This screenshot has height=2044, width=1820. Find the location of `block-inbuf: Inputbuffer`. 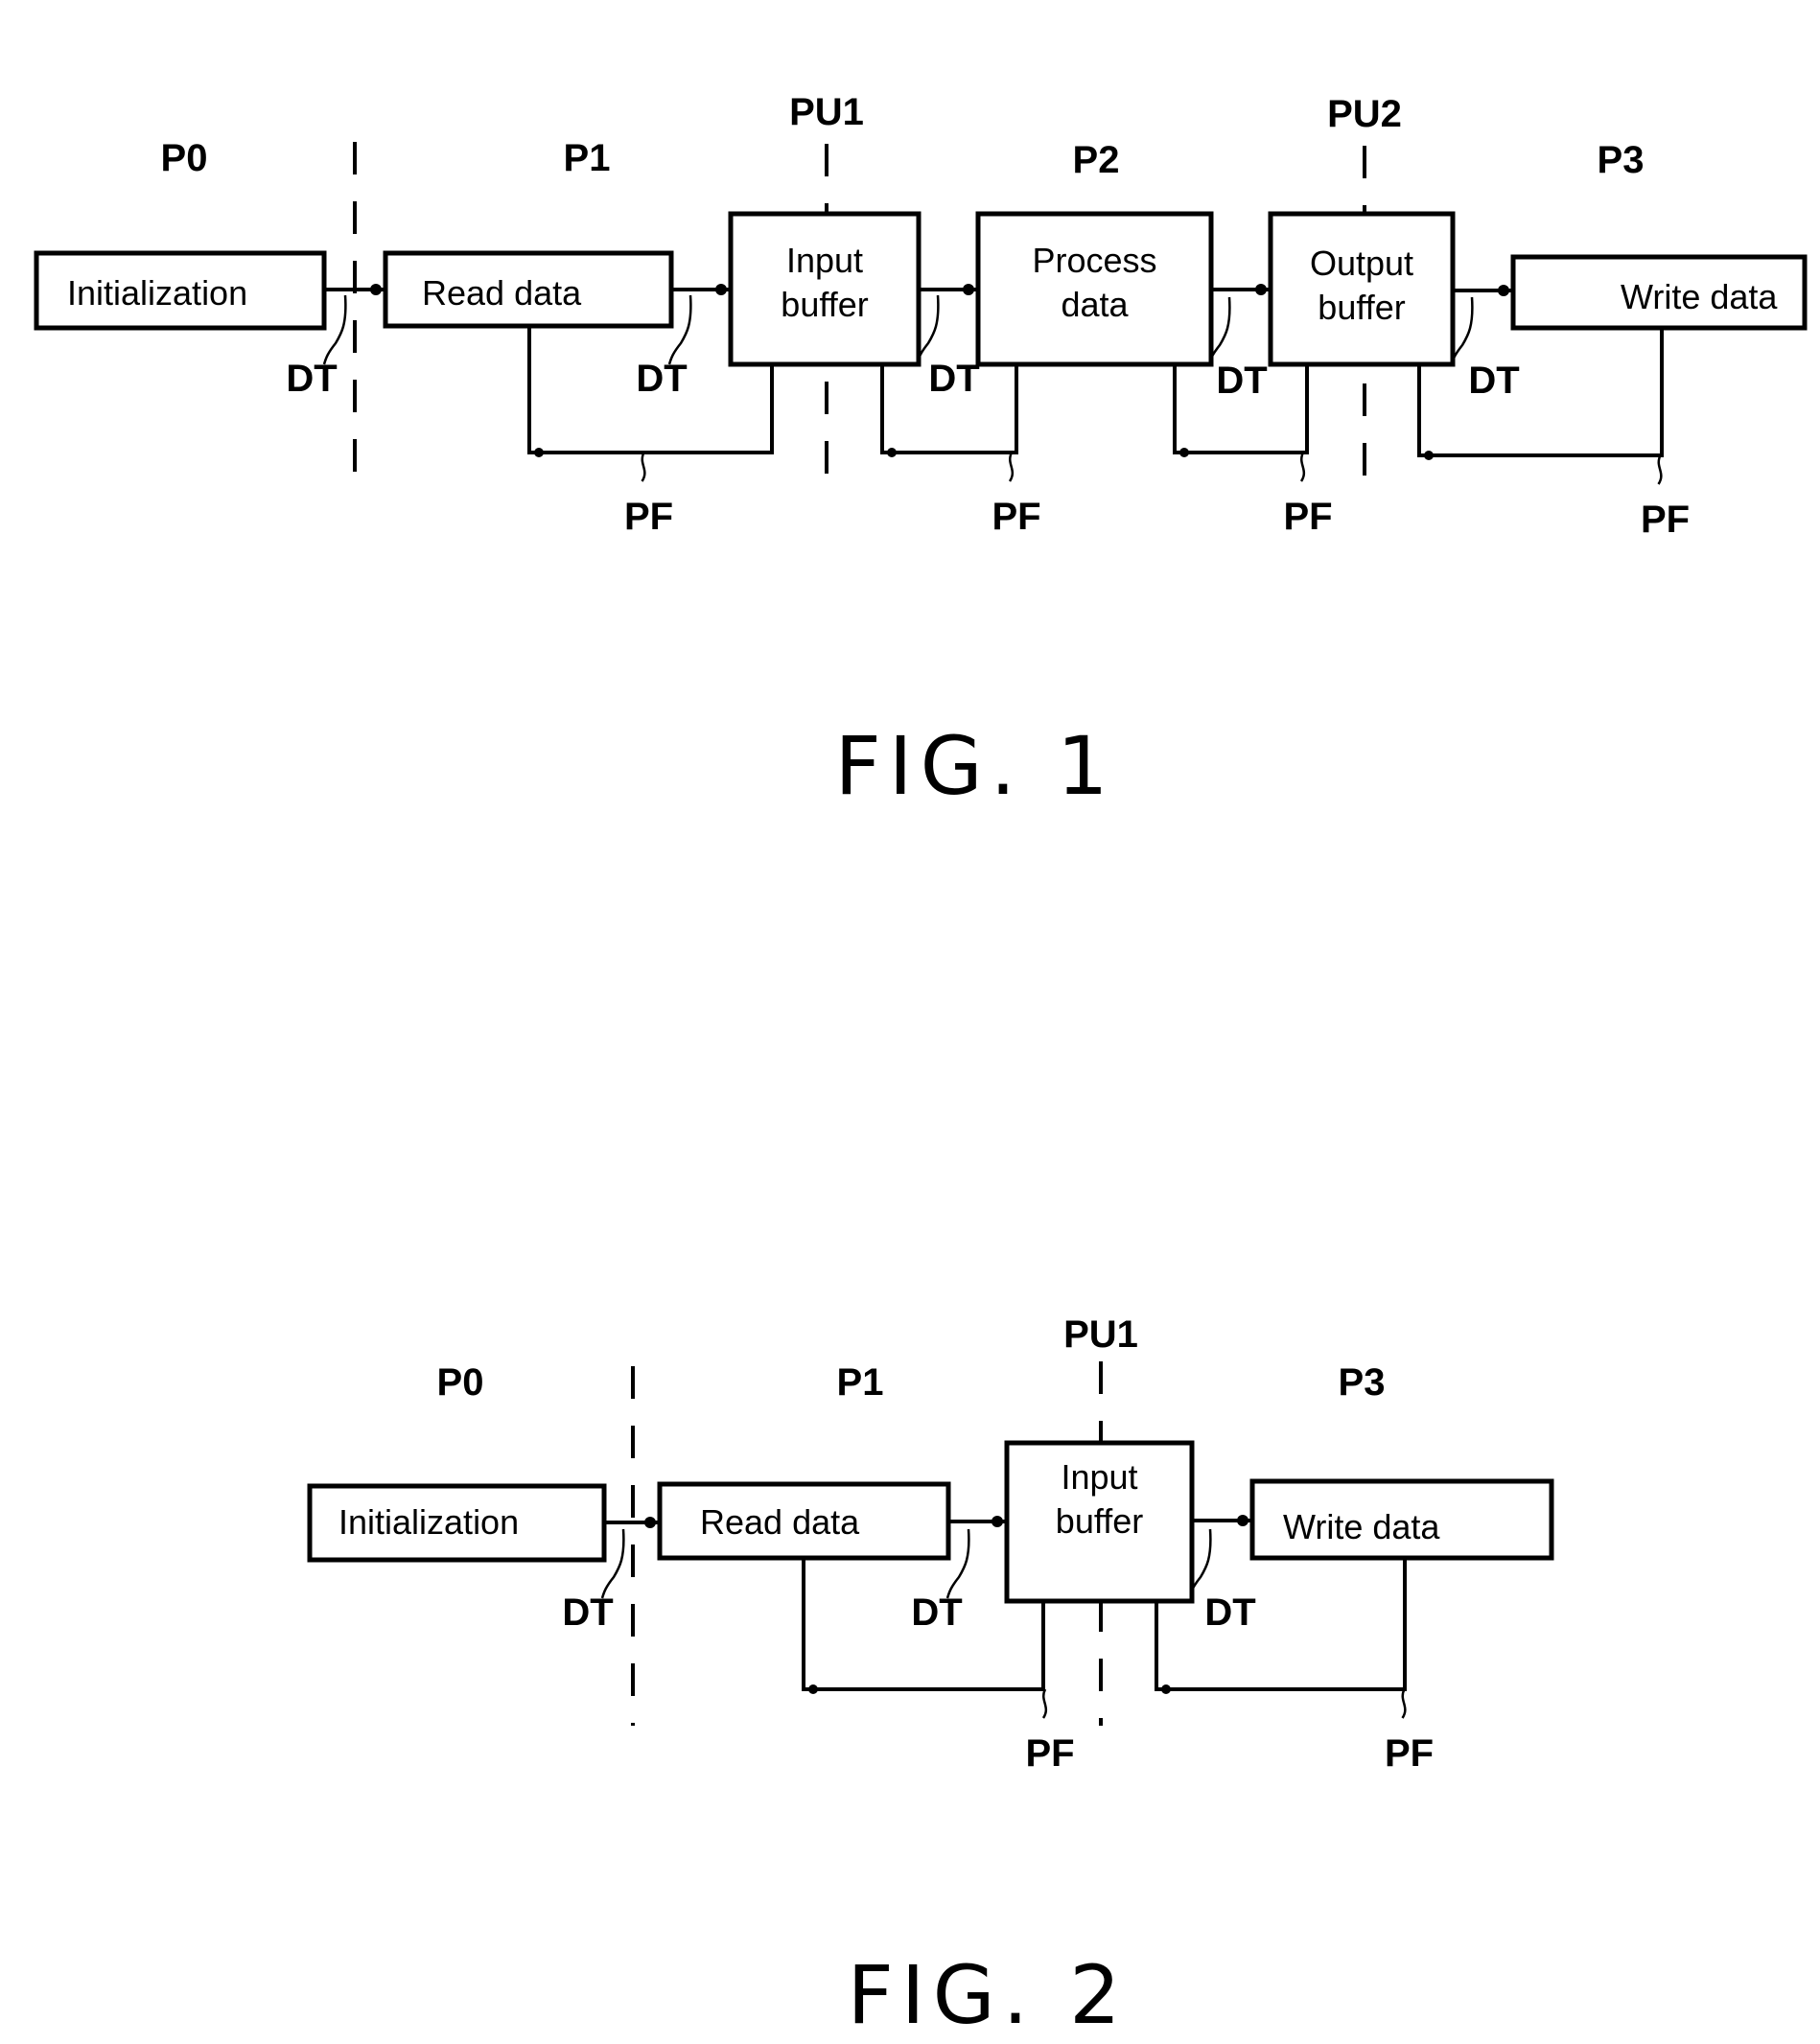

block-inbuf: Inputbuffer is located at coordinates (1099, 1522).